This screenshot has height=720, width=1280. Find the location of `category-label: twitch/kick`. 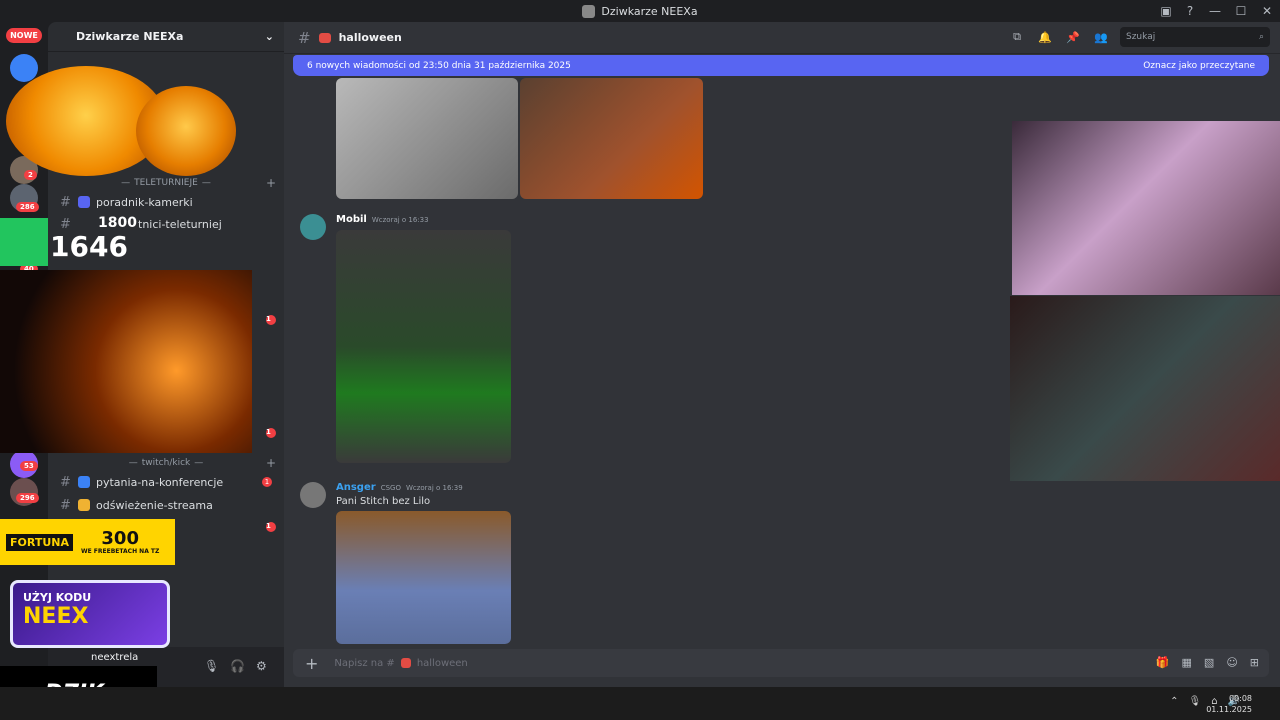

category-label: twitch/kick is located at coordinates (166, 463).